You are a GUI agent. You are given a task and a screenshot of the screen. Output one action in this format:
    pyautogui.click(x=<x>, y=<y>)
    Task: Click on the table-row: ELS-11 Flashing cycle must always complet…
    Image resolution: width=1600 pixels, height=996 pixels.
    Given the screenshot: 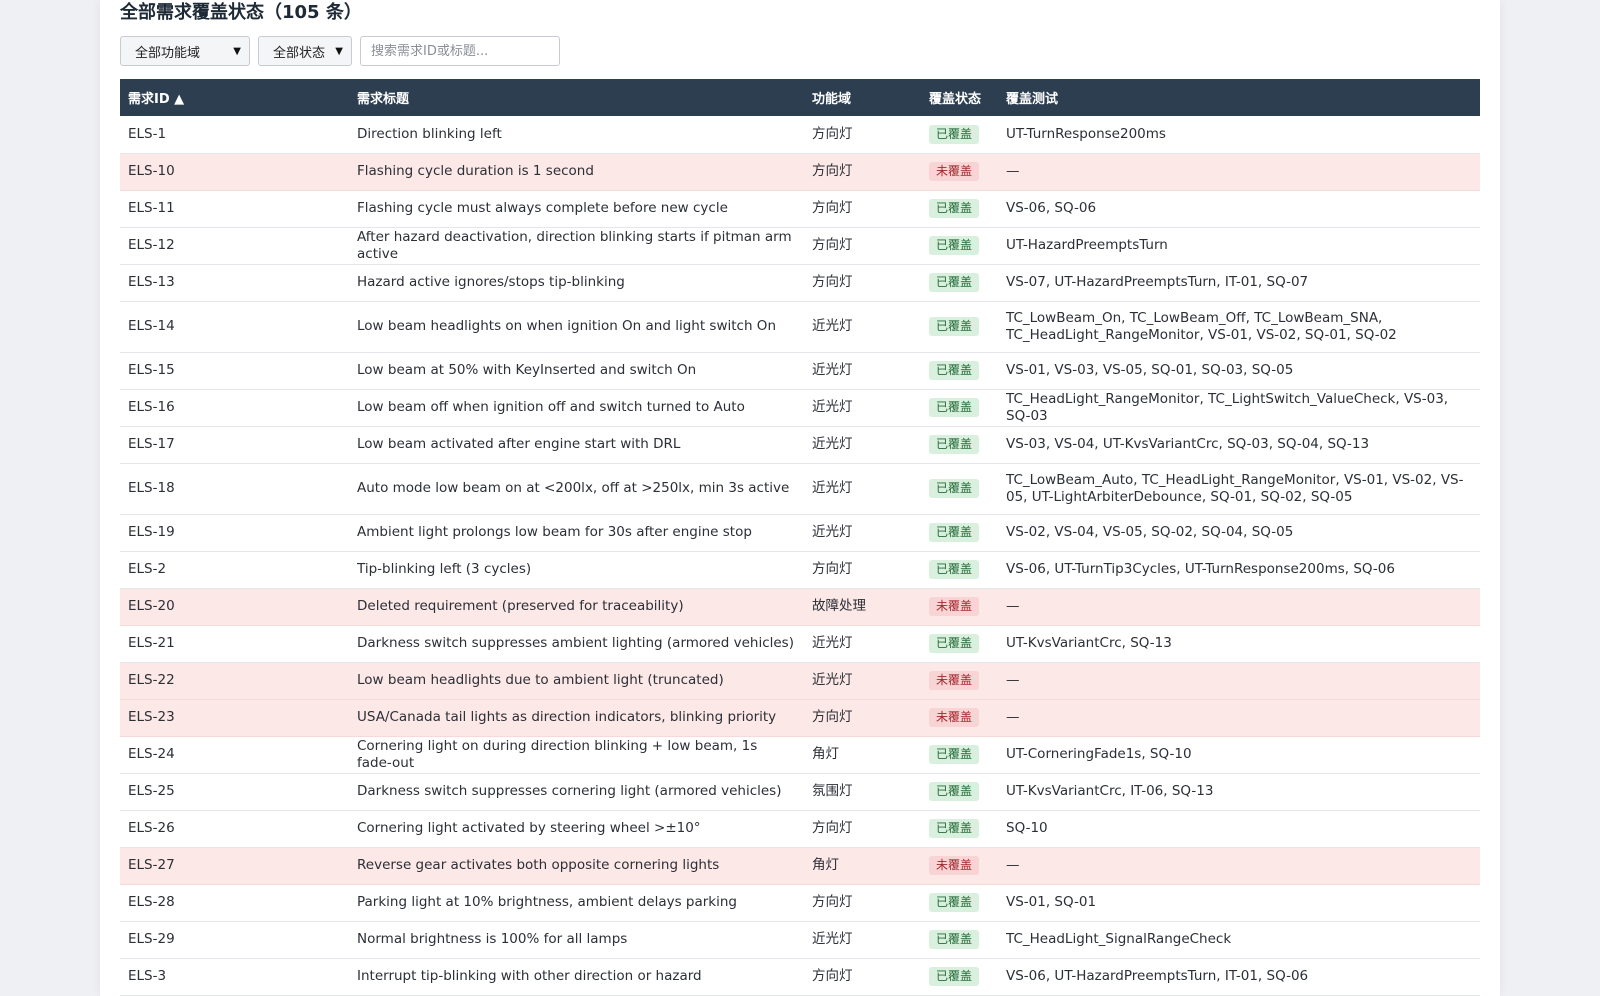 What is the action you would take?
    pyautogui.click(x=800, y=209)
    